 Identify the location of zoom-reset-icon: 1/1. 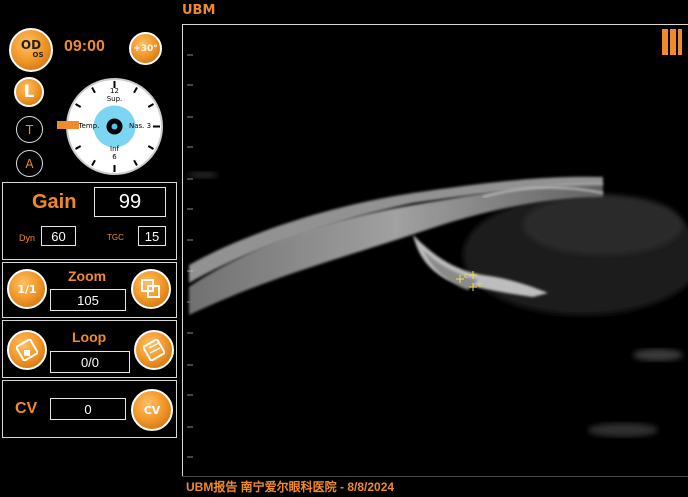
(27, 289).